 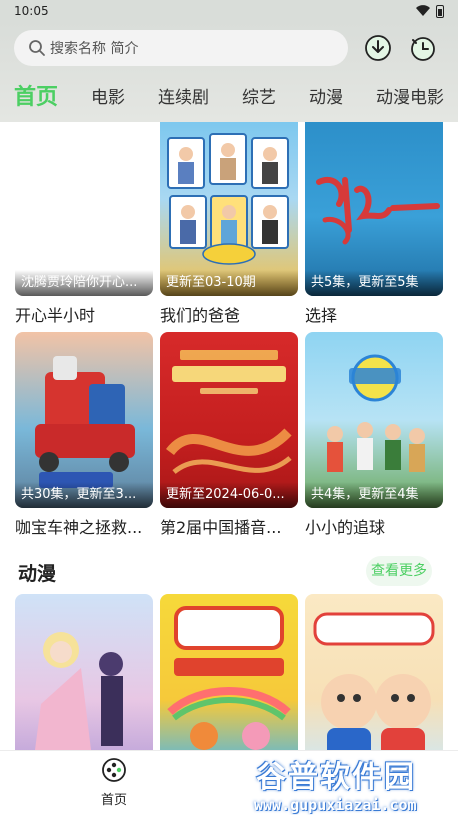 What do you see at coordinates (229, 209) in the screenshot?
I see `poster-image: 更新至03-10期` at bounding box center [229, 209].